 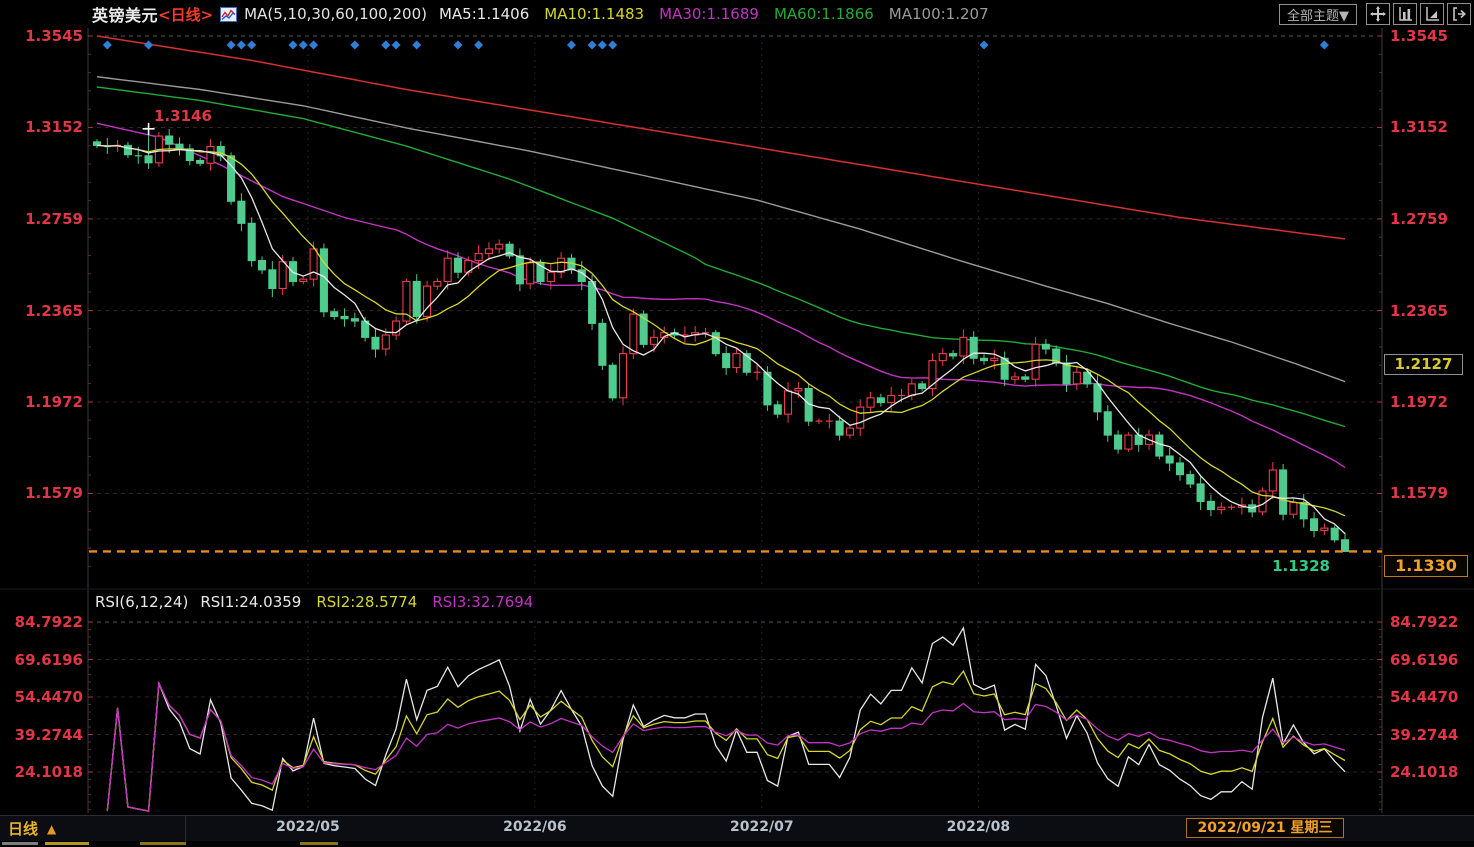 What do you see at coordinates (335, 14) in the screenshot?
I see `ma-settings-label: MA(5,10,30,60,100,200)` at bounding box center [335, 14].